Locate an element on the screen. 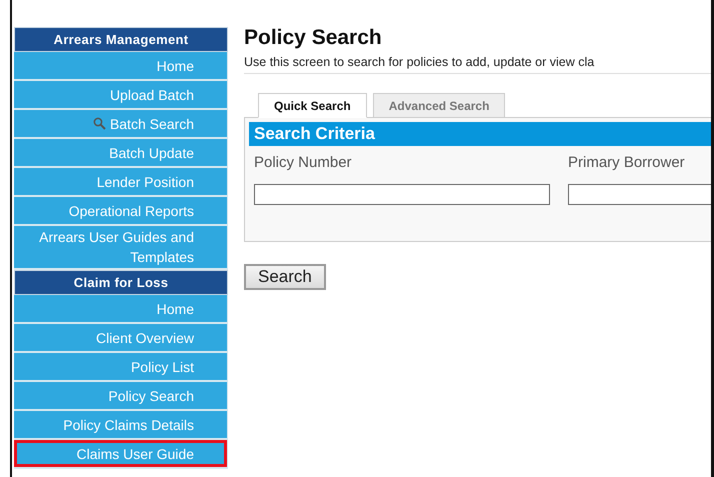 The image size is (714, 477). search-button: Search is located at coordinates (285, 277).